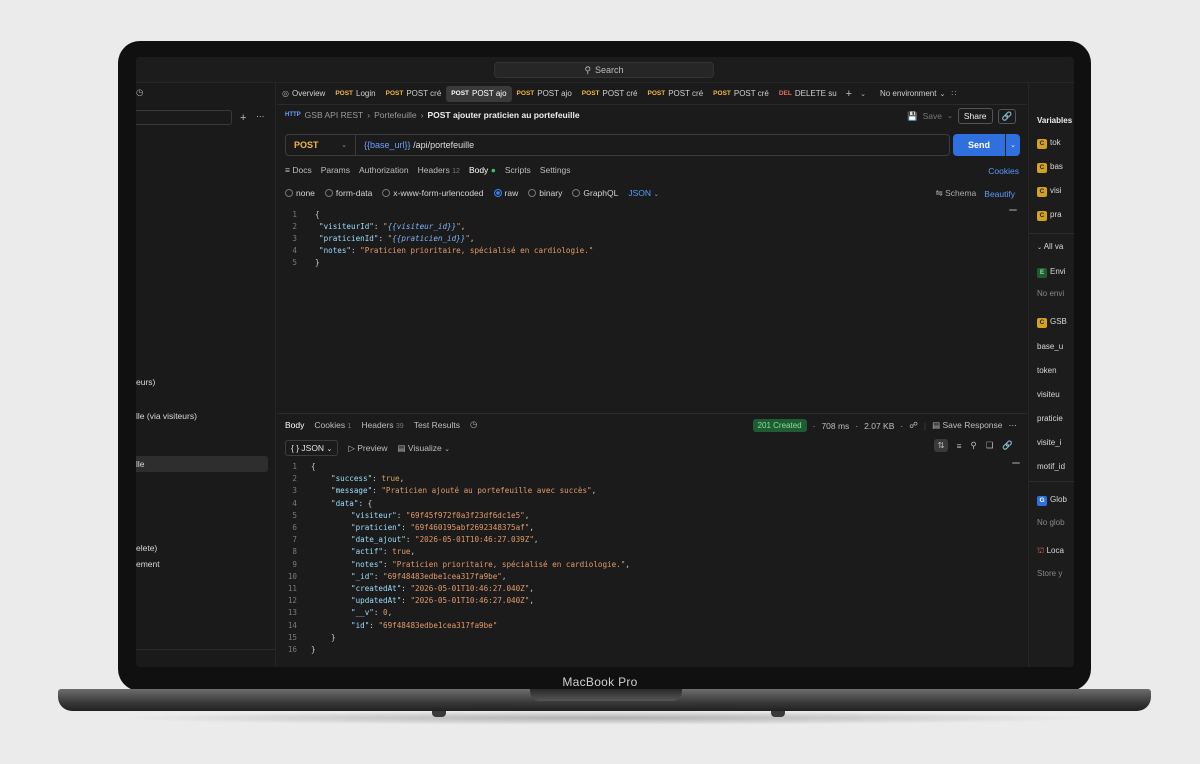 Image resolution: width=1200 pixels, height=764 pixels. Describe the element at coordinates (505, 193) in the screenshot. I see `radio-raw: raw` at that location.